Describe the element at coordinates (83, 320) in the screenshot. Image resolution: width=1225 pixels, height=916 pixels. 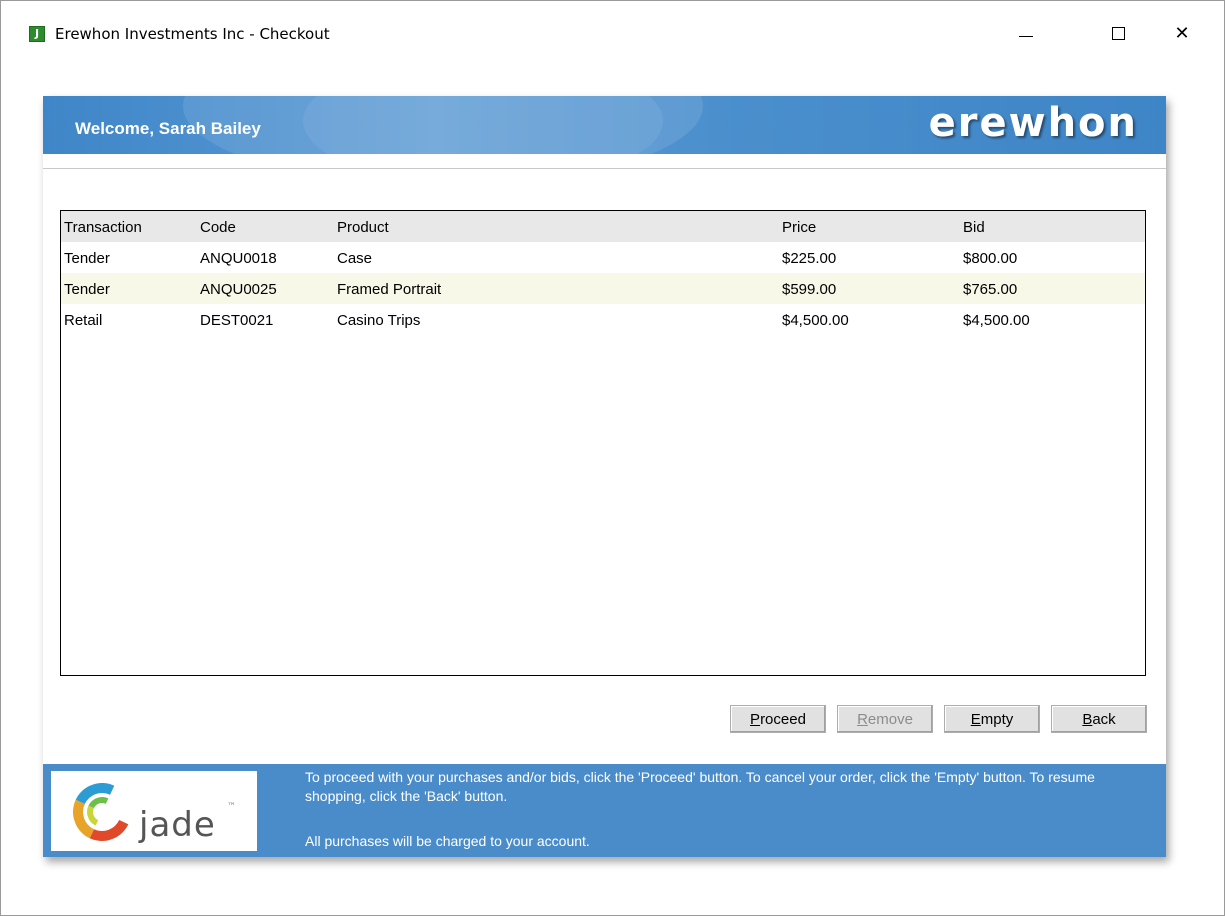
I see `cell-transaction: Retail` at that location.